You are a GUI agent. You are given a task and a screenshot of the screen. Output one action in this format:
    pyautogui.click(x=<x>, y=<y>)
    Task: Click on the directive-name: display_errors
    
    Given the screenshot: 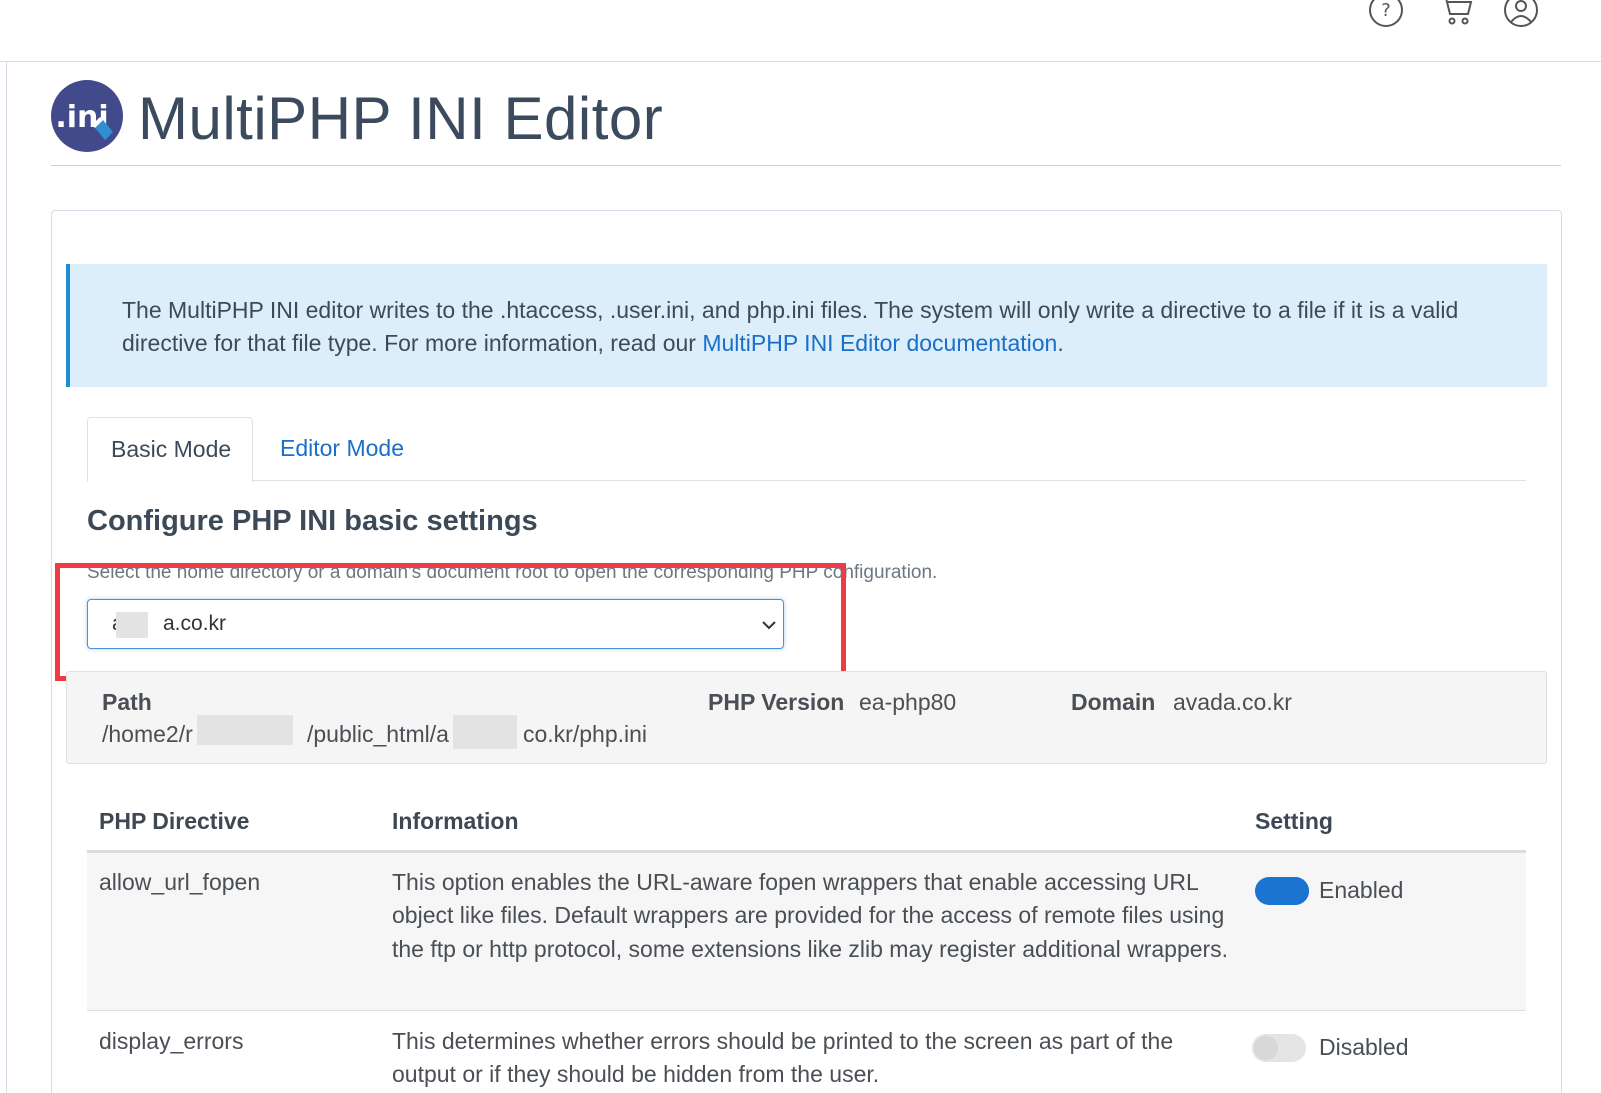 What is the action you would take?
    pyautogui.click(x=171, y=1041)
    